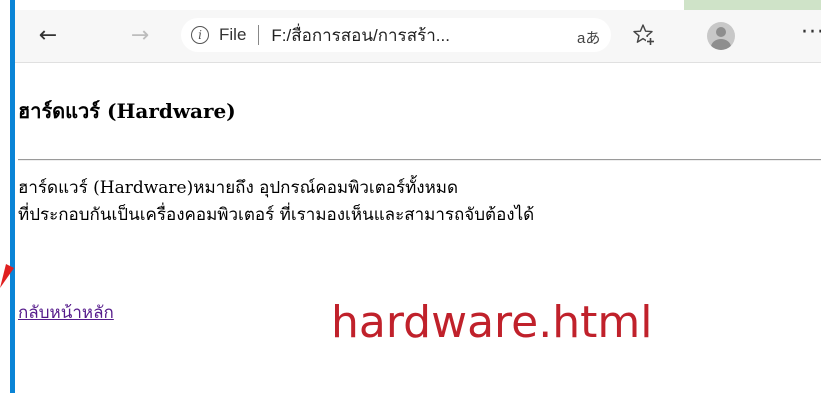  I want to click on arrow-right-icon: →, so click(140, 35).